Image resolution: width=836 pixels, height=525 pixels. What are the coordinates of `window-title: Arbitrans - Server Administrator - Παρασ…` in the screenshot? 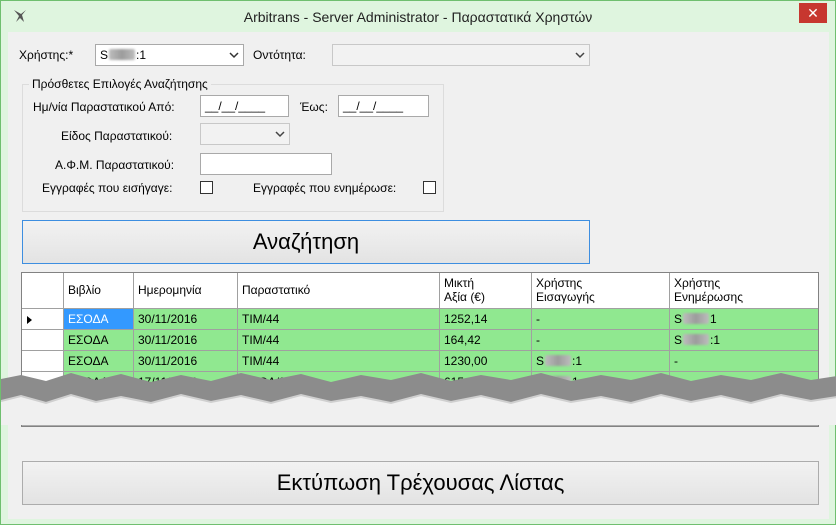 It's located at (418, 17).